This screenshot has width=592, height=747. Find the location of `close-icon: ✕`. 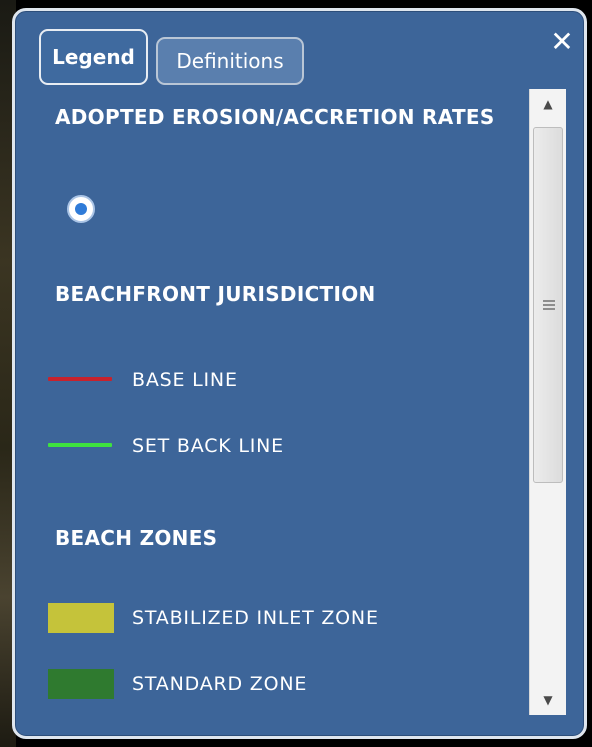

close-icon: ✕ is located at coordinates (562, 42).